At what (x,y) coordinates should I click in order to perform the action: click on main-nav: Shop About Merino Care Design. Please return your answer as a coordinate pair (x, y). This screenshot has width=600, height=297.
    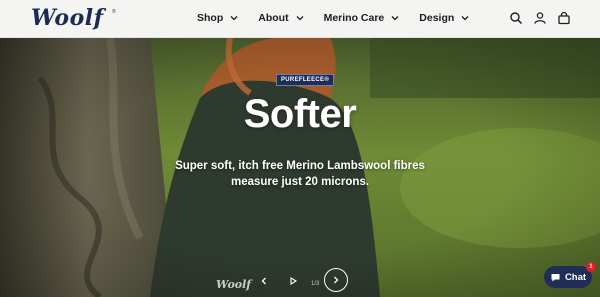
    Looking at the image, I should click on (343, 18).